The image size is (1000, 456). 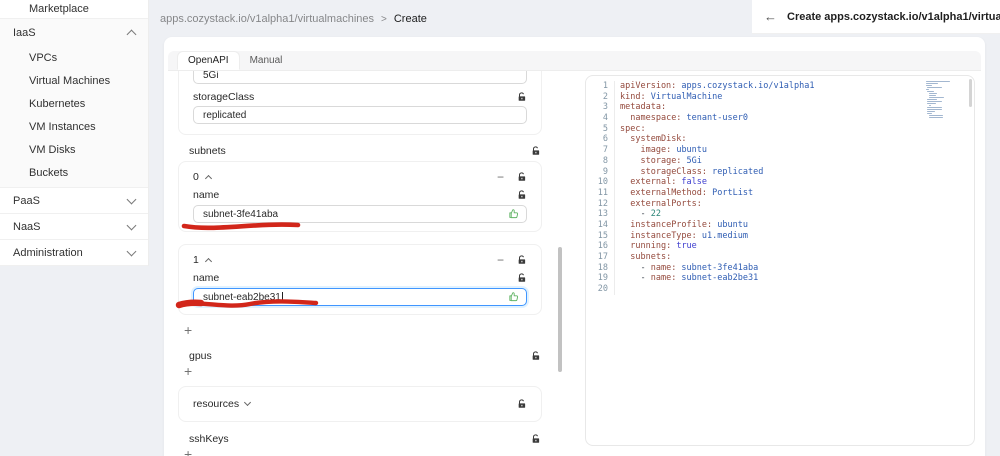 I want to click on code-line: 13 - 22, so click(x=780, y=214).